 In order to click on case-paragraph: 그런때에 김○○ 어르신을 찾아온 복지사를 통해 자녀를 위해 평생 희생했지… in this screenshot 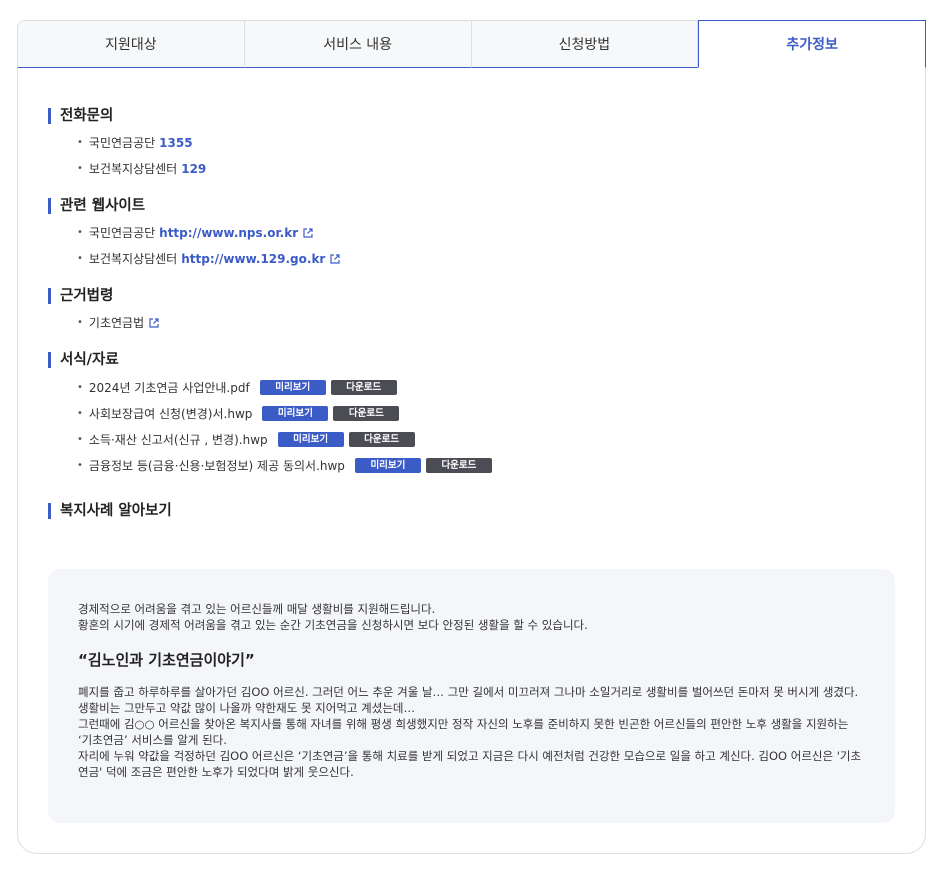, I will do `click(463, 732)`.